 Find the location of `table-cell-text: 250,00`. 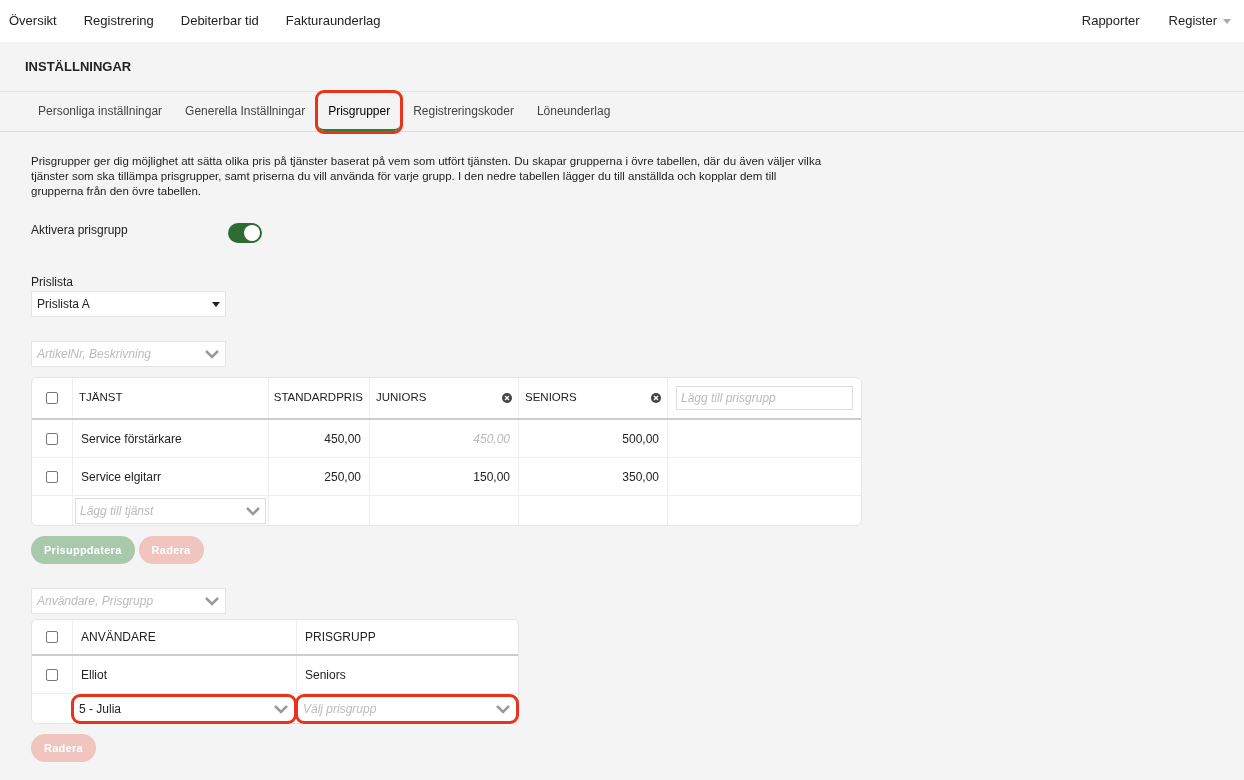

table-cell-text: 250,00 is located at coordinates (342, 477).